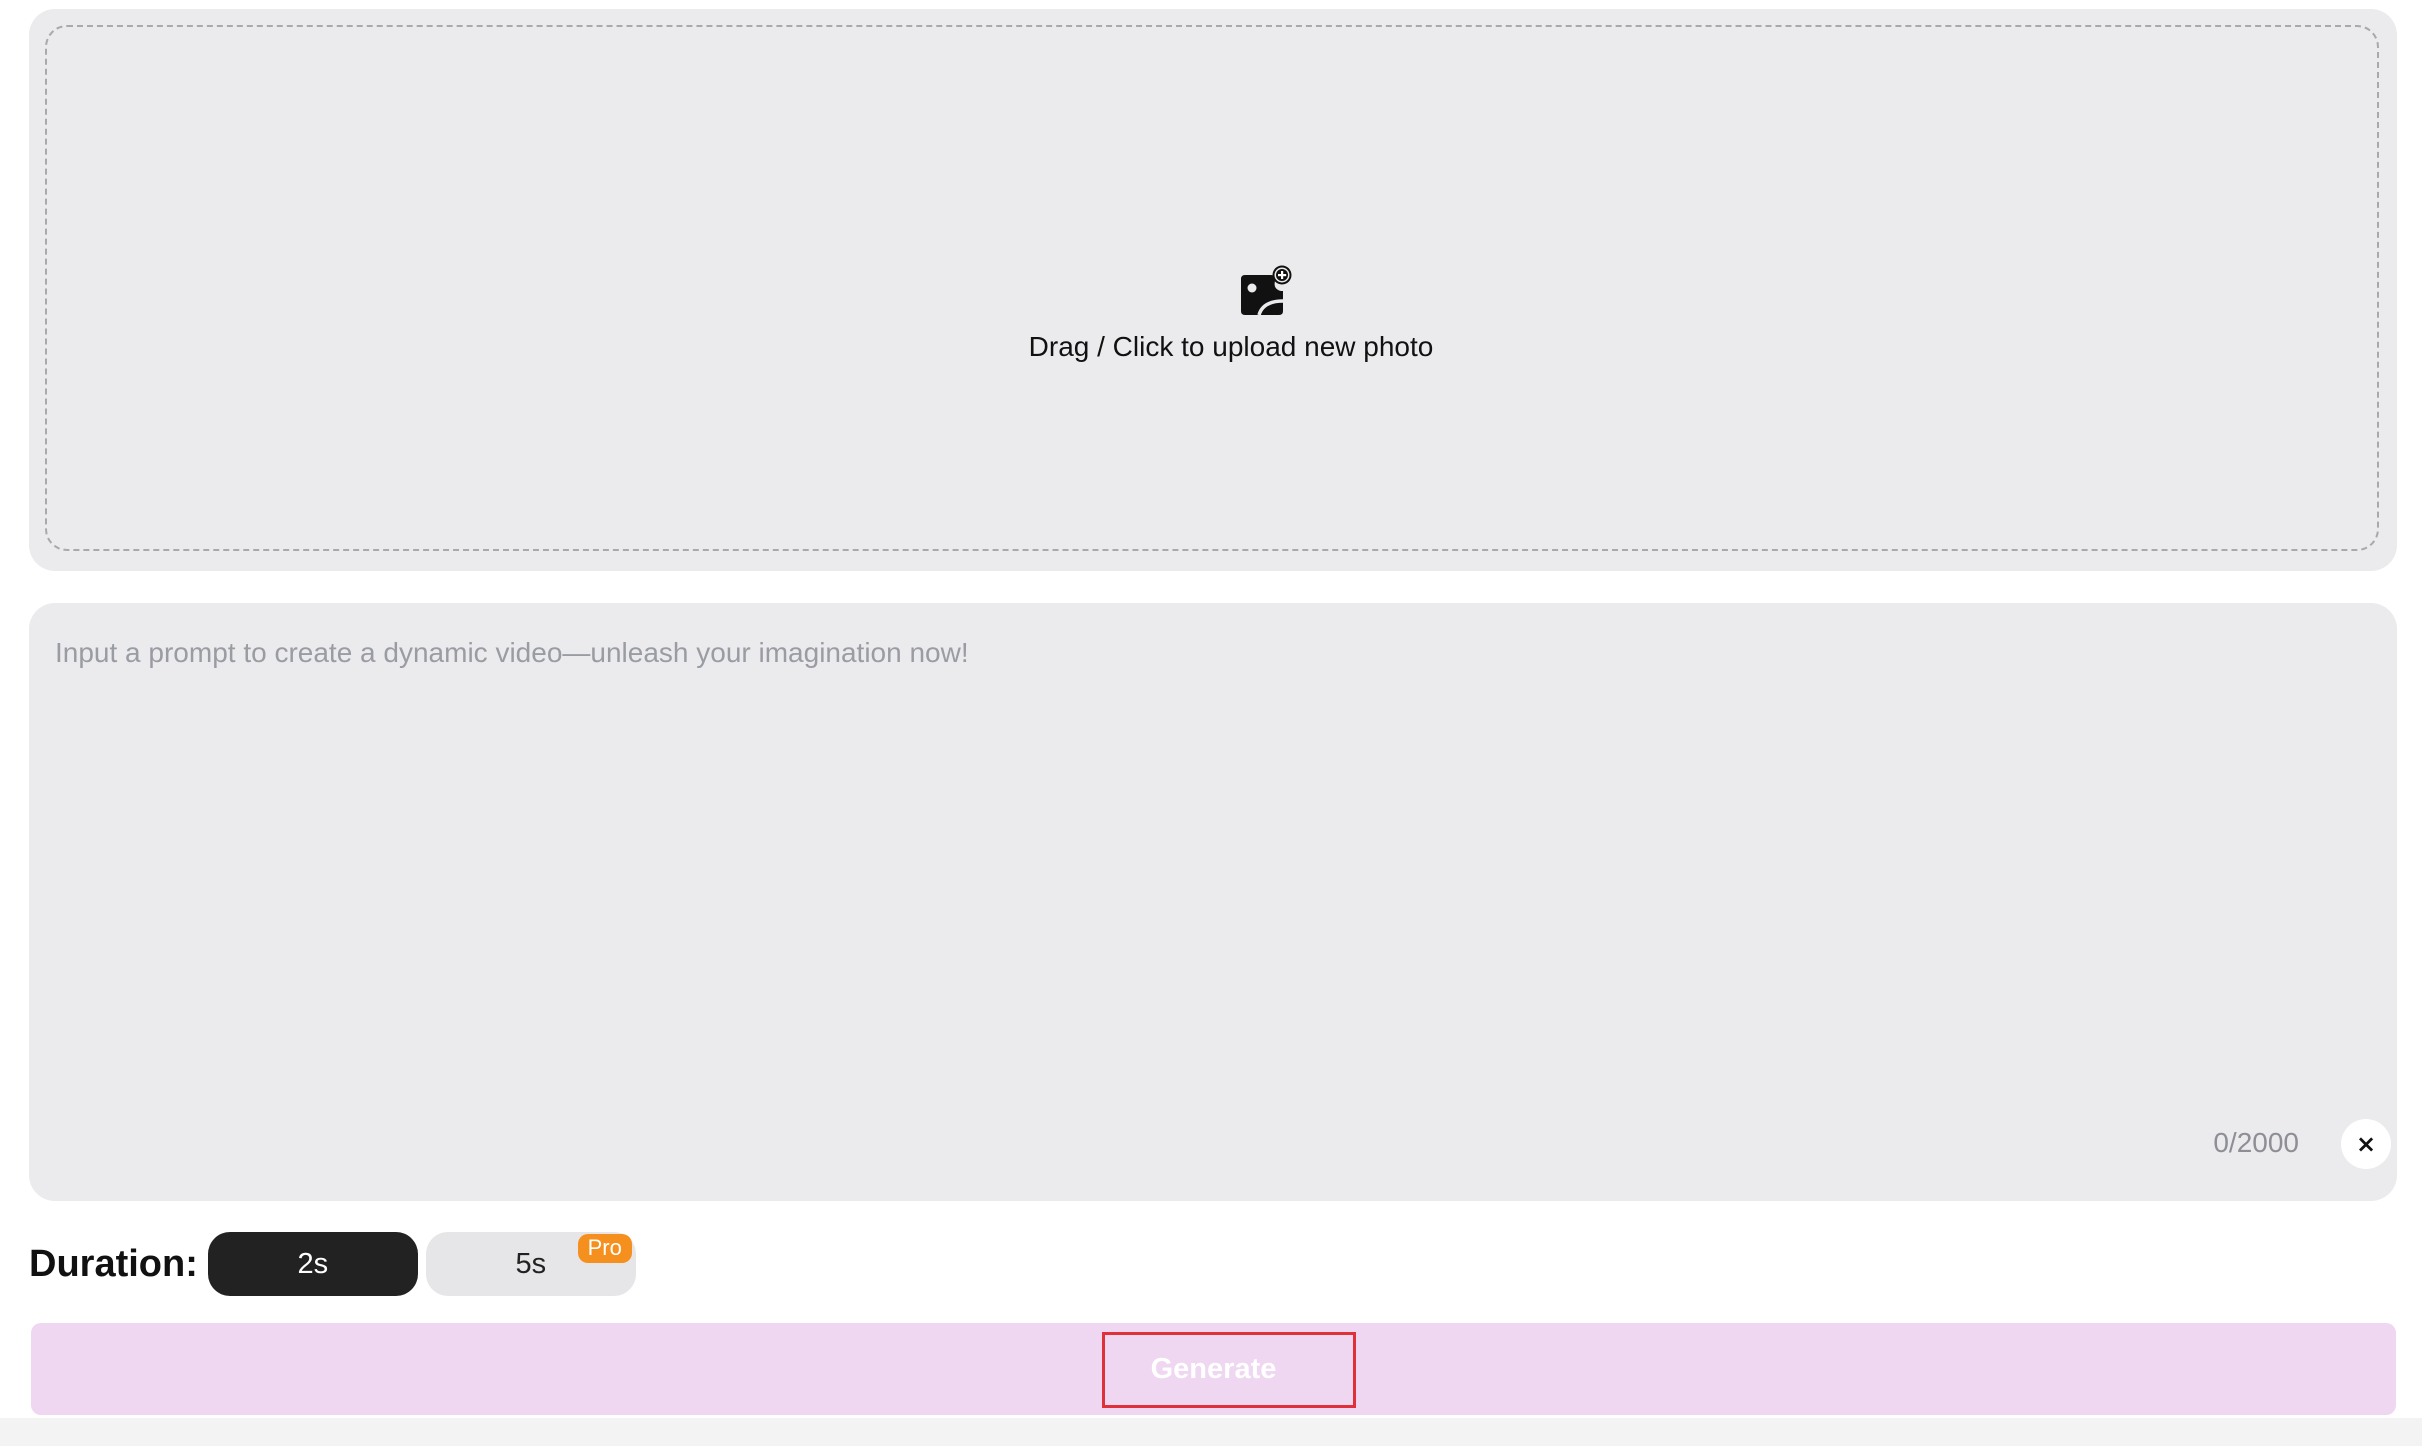 The image size is (2422, 1446). What do you see at coordinates (113, 1263) in the screenshot?
I see `duration-label: Duration:` at bounding box center [113, 1263].